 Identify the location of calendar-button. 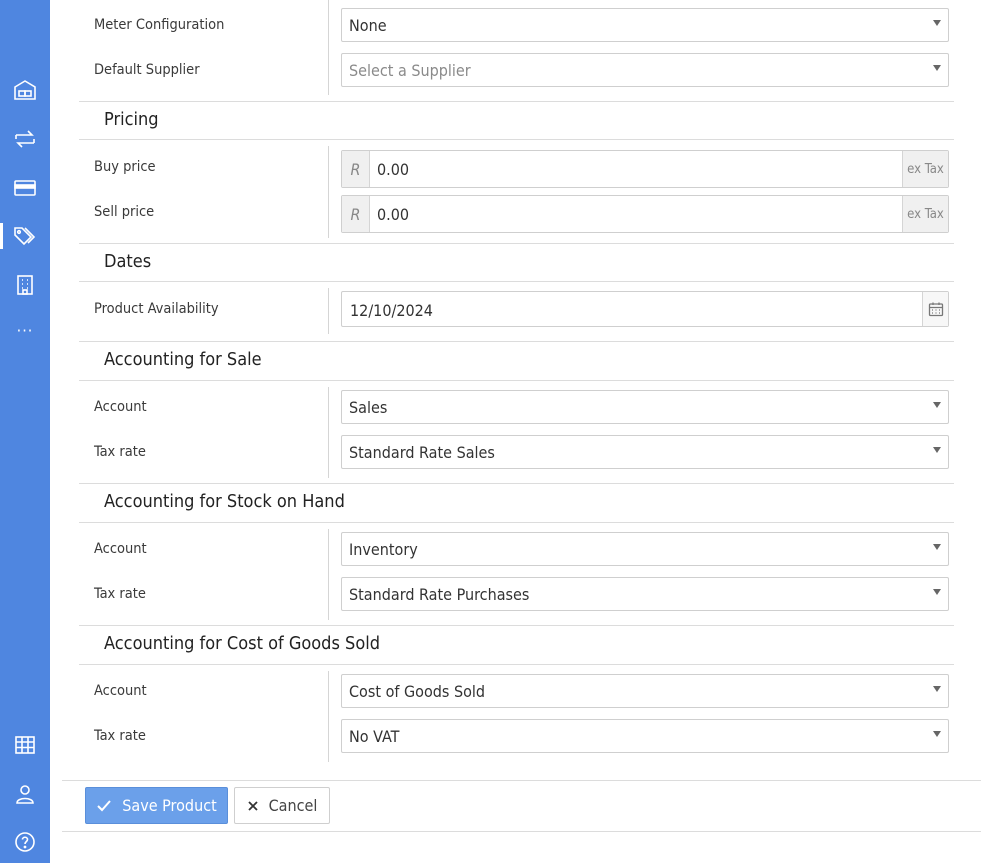
(935, 309).